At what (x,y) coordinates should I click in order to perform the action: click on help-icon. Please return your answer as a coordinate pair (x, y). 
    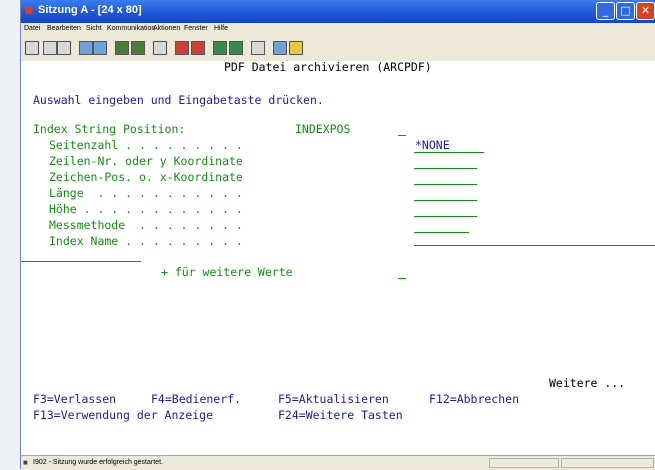
    Looking at the image, I should click on (296, 48).